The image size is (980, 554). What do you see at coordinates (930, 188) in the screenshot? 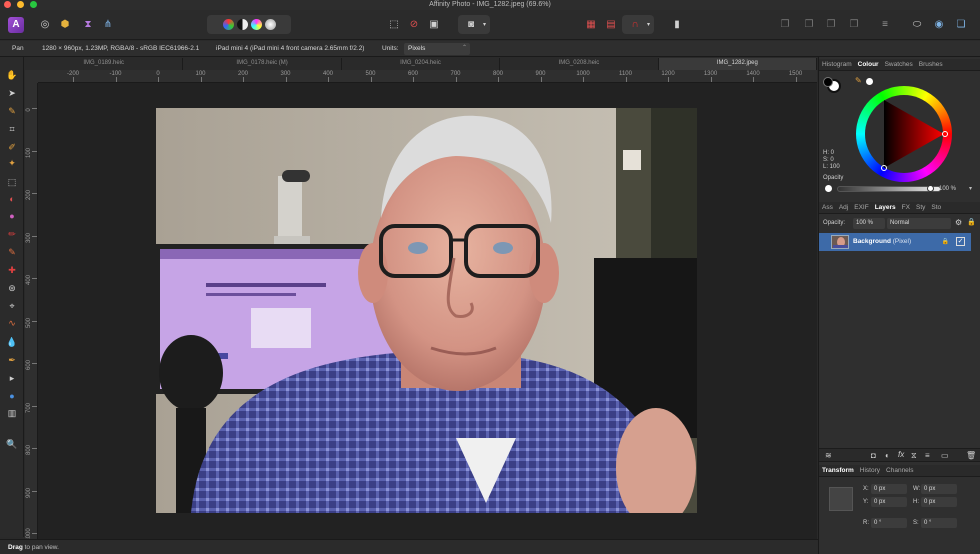
I see `opacity-handle` at bounding box center [930, 188].